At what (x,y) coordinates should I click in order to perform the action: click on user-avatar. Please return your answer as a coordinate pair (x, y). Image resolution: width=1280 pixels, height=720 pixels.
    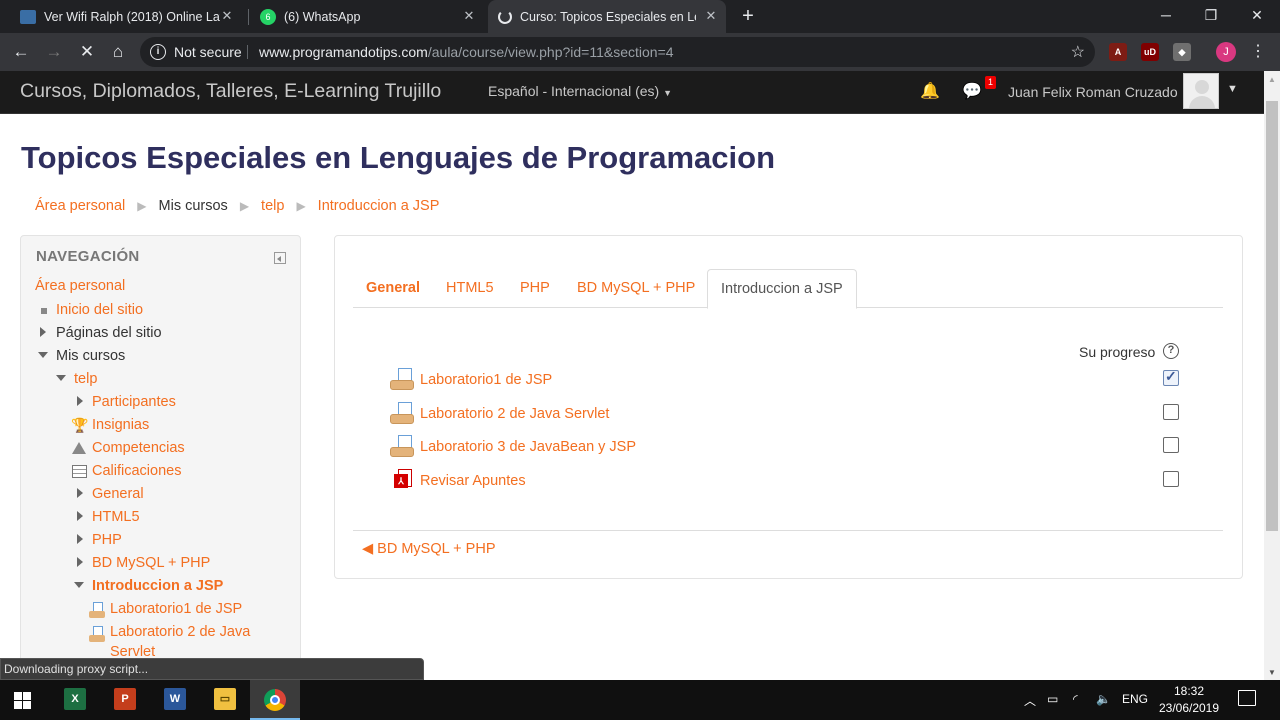
    Looking at the image, I should click on (1201, 91).